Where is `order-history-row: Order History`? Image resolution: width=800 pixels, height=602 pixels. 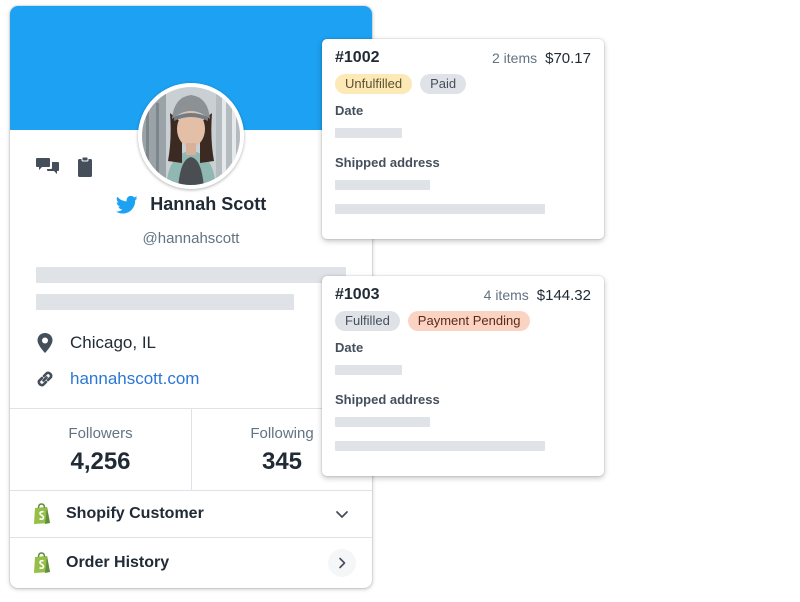
order-history-row: Order History is located at coordinates (191, 563).